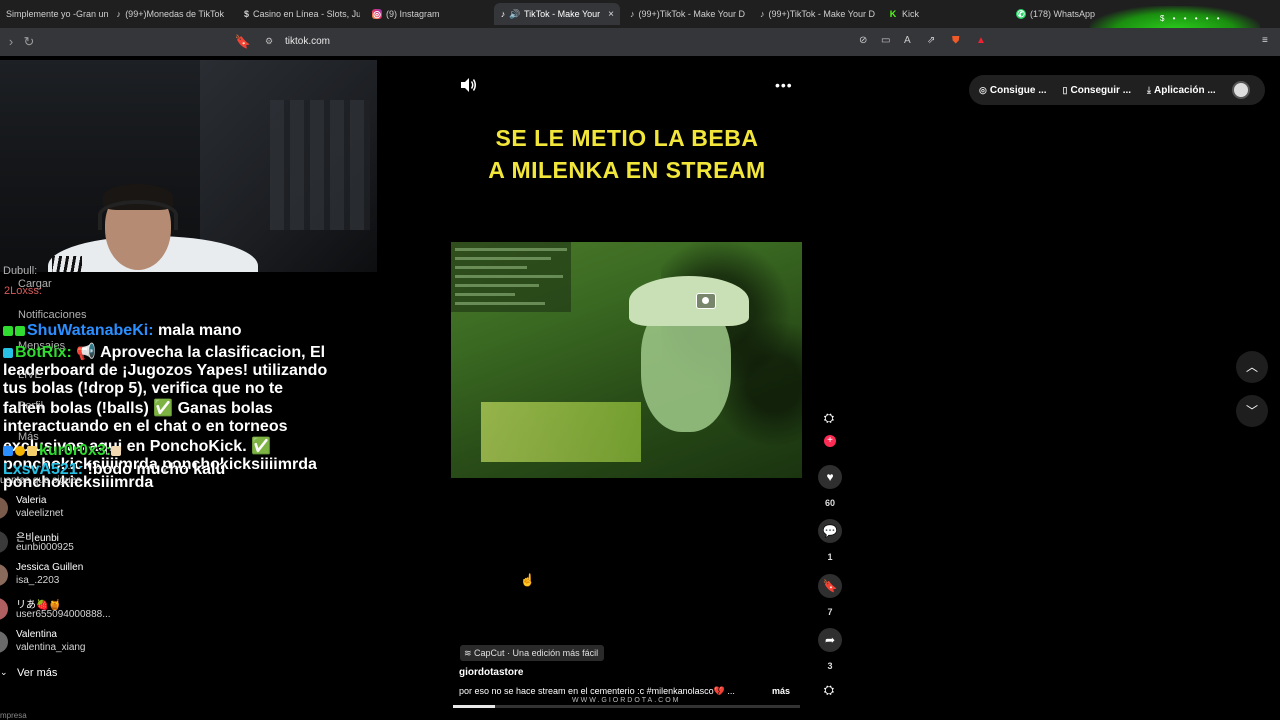 The width and height of the screenshot is (1280, 720). I want to click on browser-tab-active: ♪ 🔊 TikTok - Make Your ×, so click(557, 14).